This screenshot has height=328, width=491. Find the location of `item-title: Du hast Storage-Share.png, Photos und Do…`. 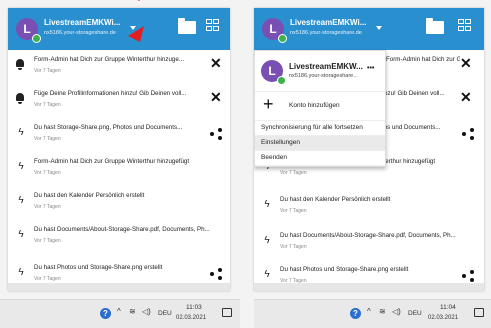

item-title: Du hast Storage-Share.png, Photos und Do… is located at coordinates (108, 127).